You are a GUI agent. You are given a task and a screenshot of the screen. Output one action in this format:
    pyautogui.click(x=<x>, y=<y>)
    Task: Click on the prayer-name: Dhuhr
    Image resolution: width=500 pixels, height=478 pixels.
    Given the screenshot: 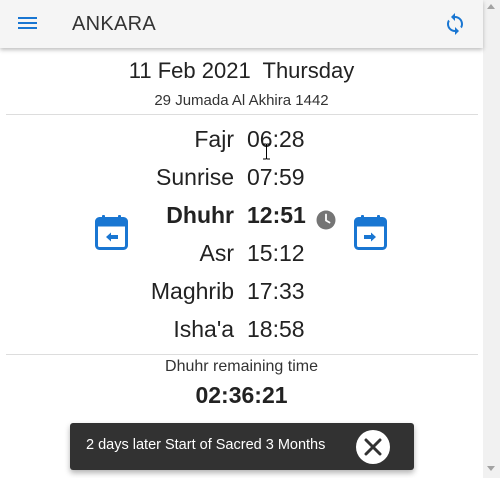 What is the action you would take?
    pyautogui.click(x=200, y=215)
    